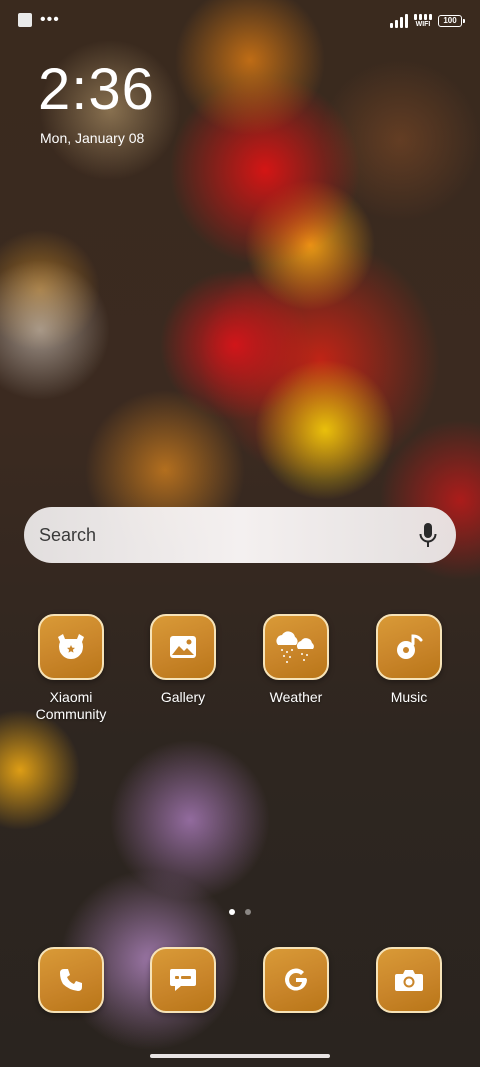  What do you see at coordinates (183, 697) in the screenshot?
I see `app-label: Gallery` at bounding box center [183, 697].